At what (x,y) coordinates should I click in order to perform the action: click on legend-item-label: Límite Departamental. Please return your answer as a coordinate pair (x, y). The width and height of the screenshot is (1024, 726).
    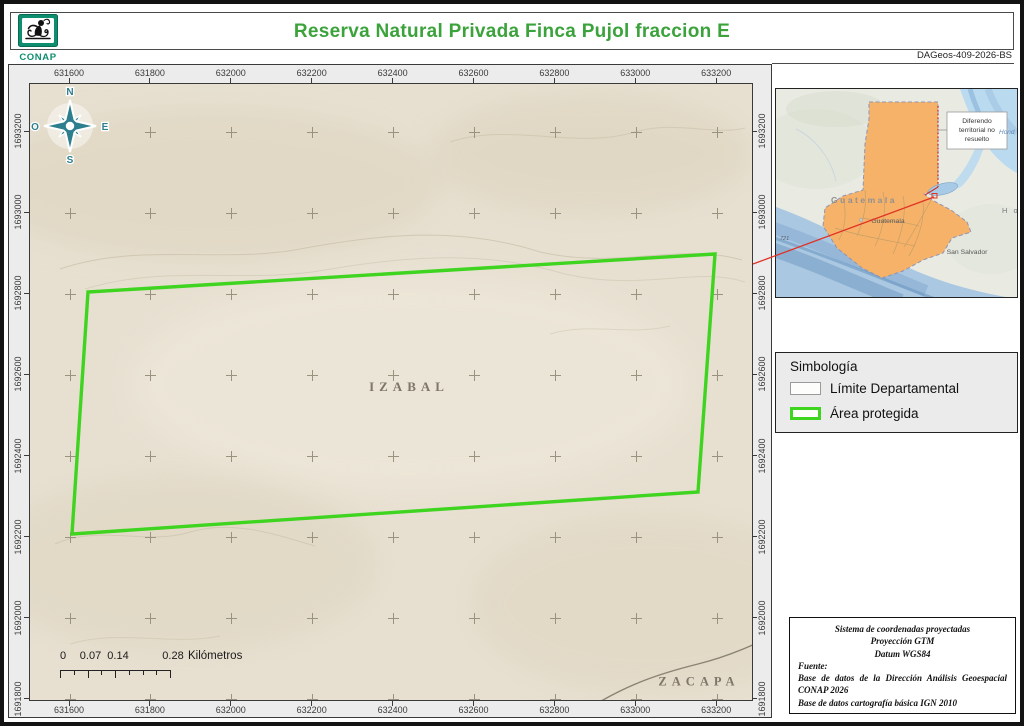
    Looking at the image, I should click on (895, 388).